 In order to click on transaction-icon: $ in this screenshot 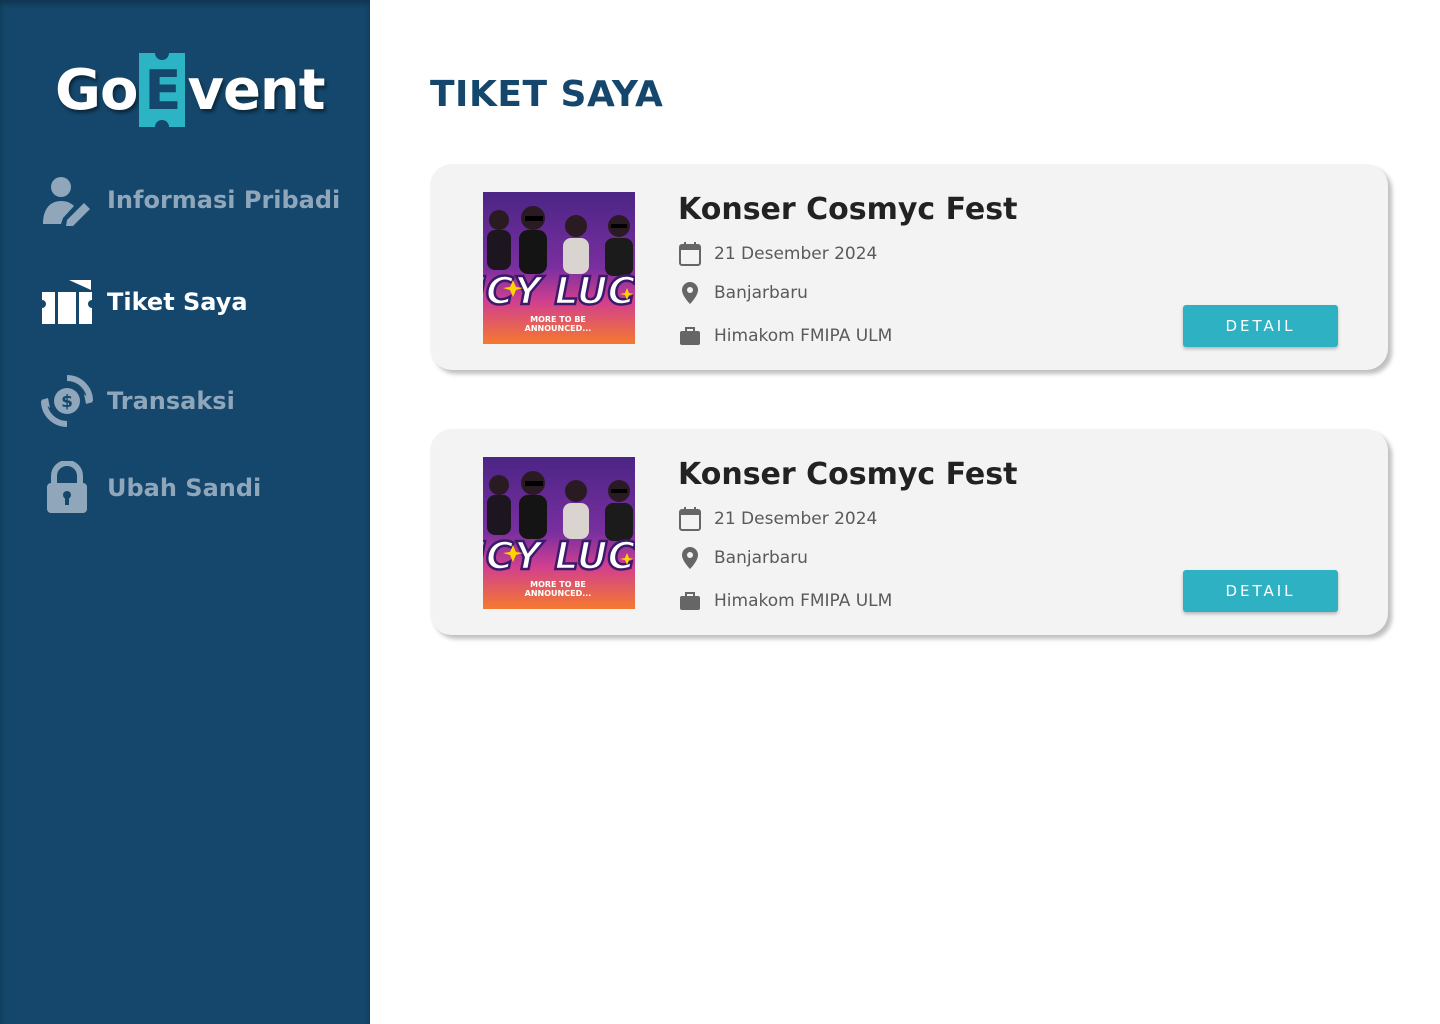, I will do `click(67, 401)`.